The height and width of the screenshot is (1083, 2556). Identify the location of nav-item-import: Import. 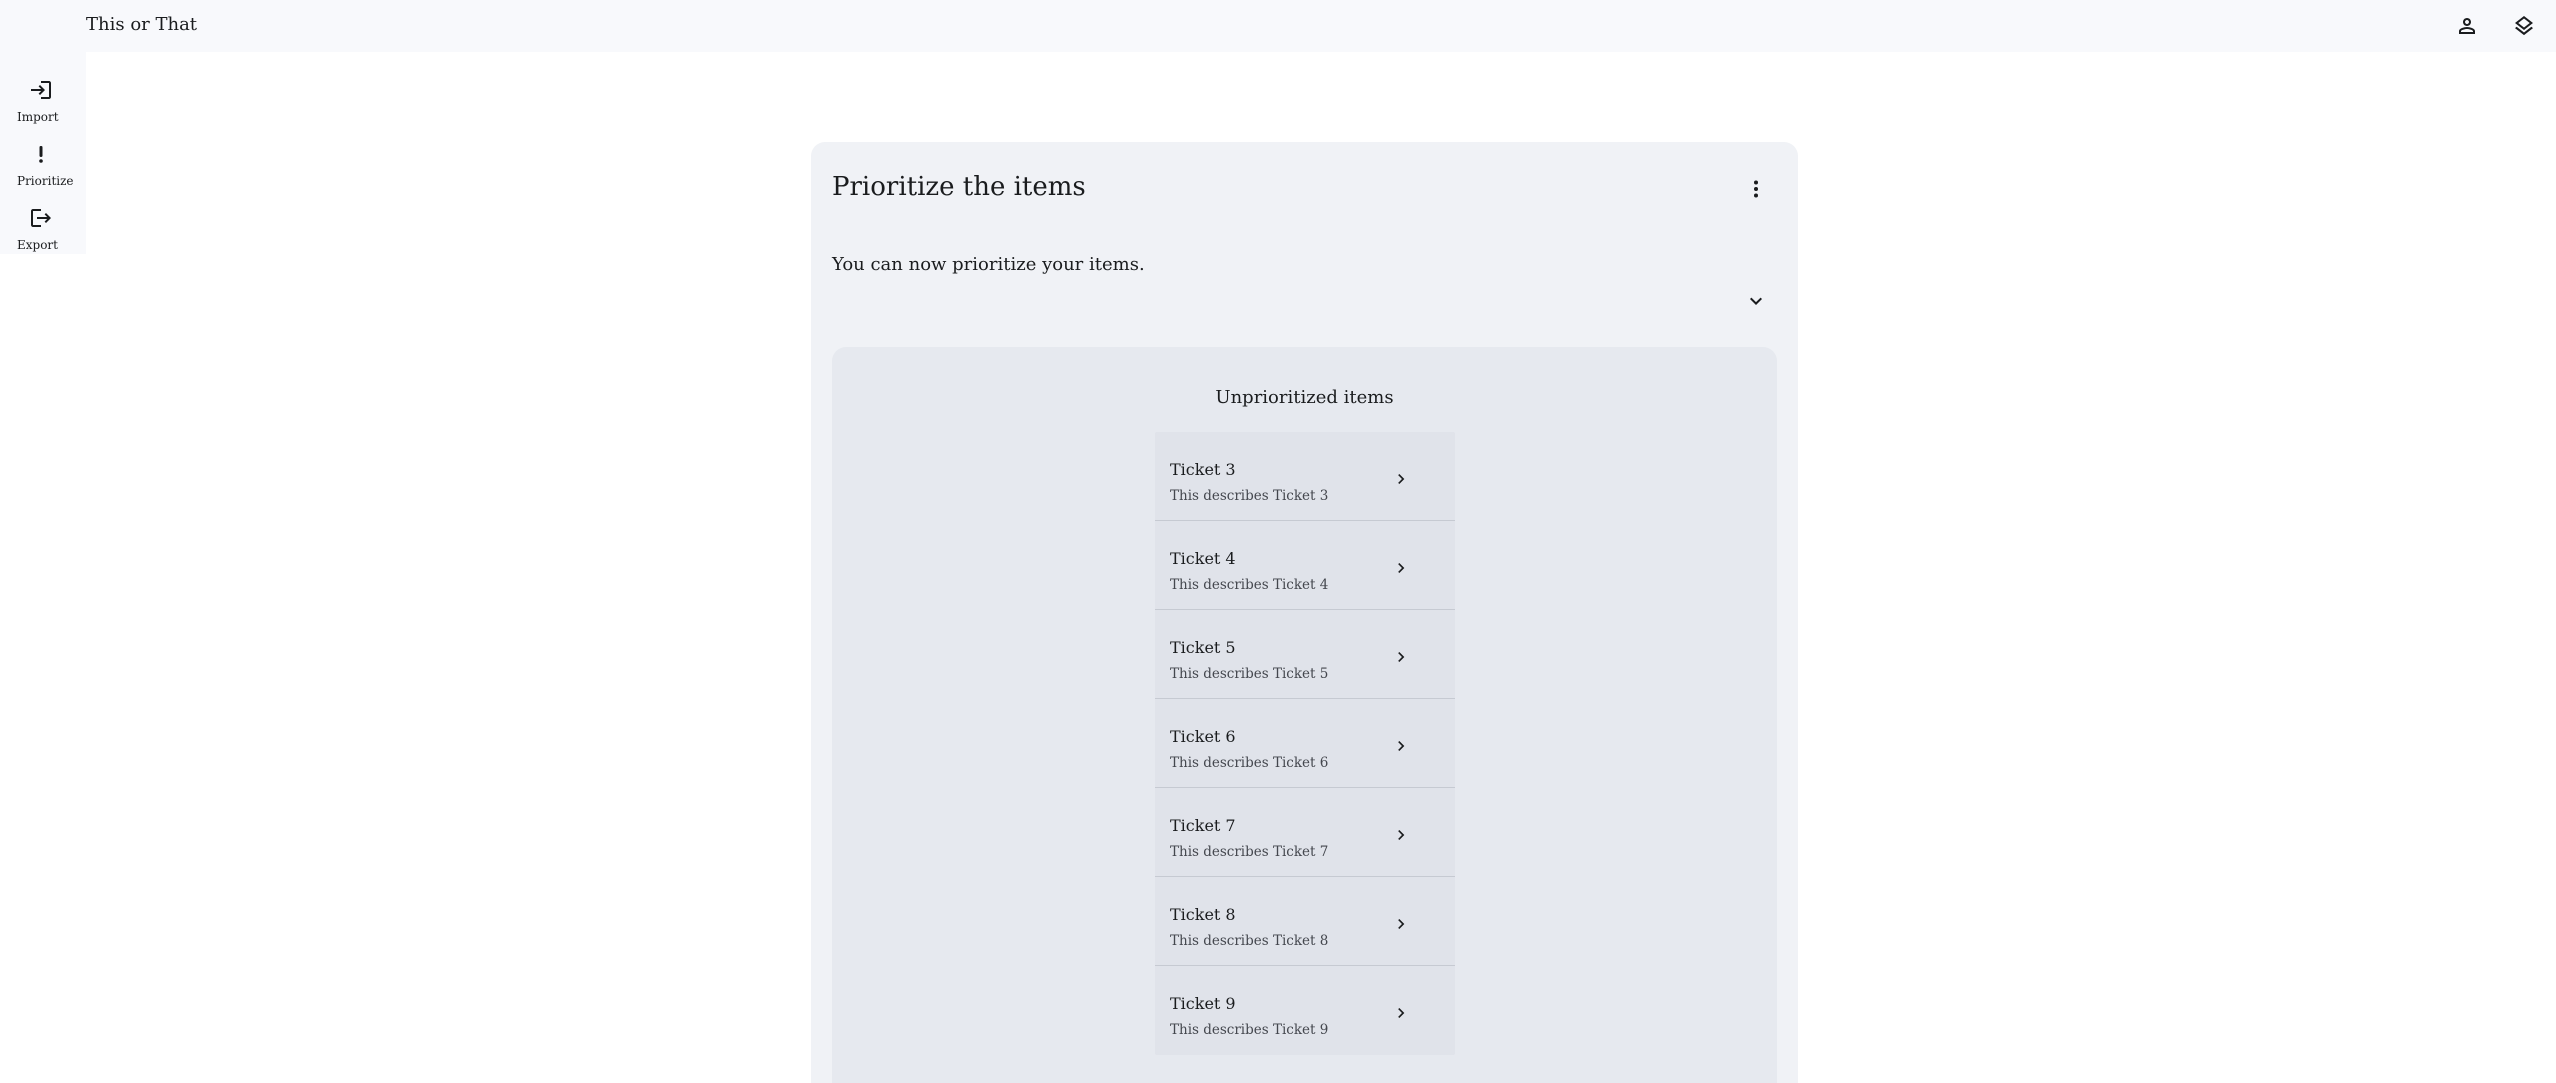
(43, 93).